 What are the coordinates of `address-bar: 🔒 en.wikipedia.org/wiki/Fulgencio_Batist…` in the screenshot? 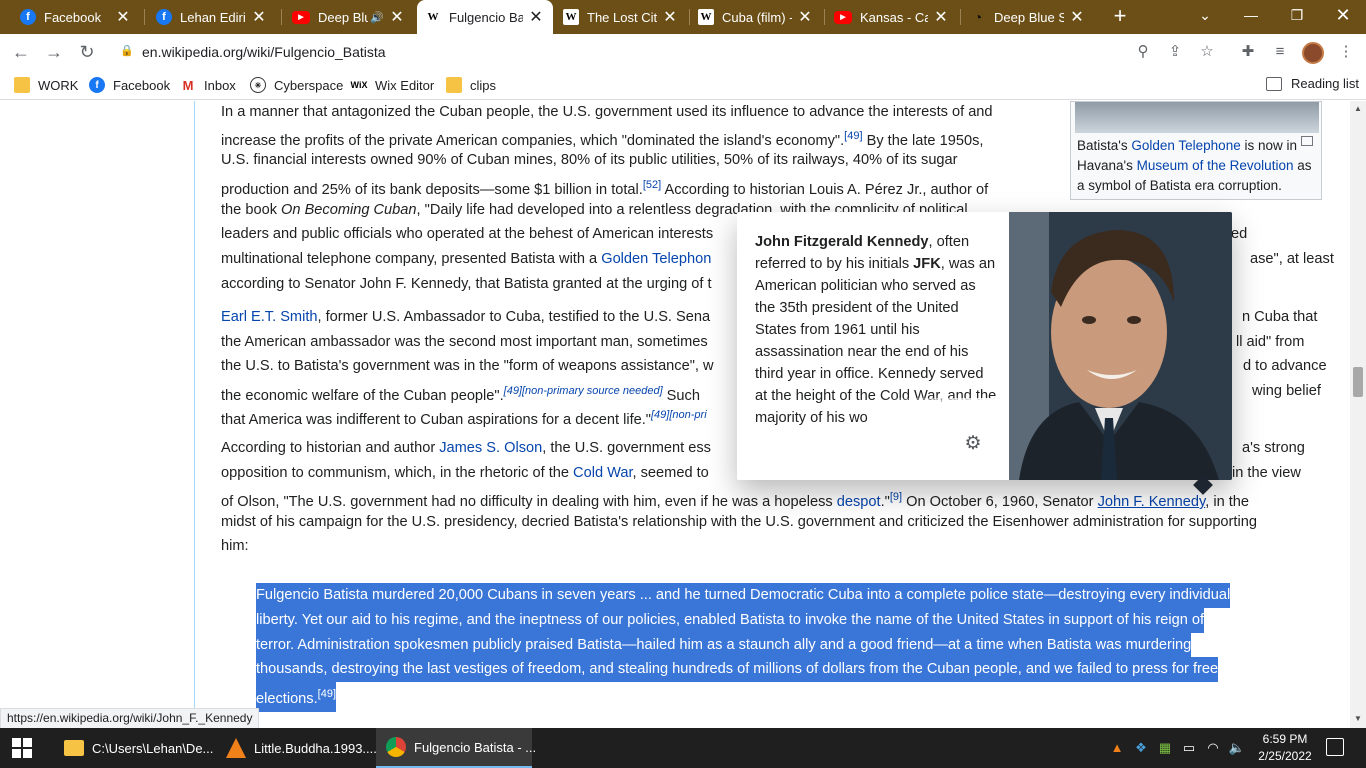 It's located at (673, 52).